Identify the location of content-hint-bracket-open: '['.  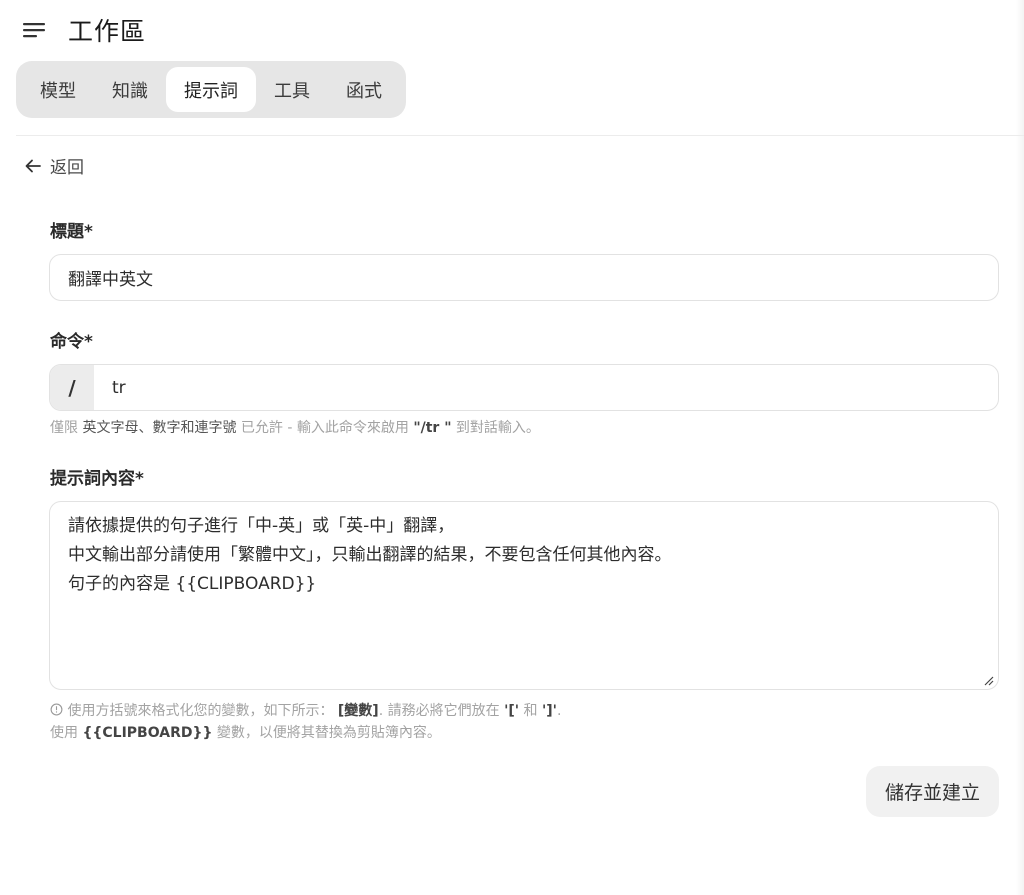
(512, 711).